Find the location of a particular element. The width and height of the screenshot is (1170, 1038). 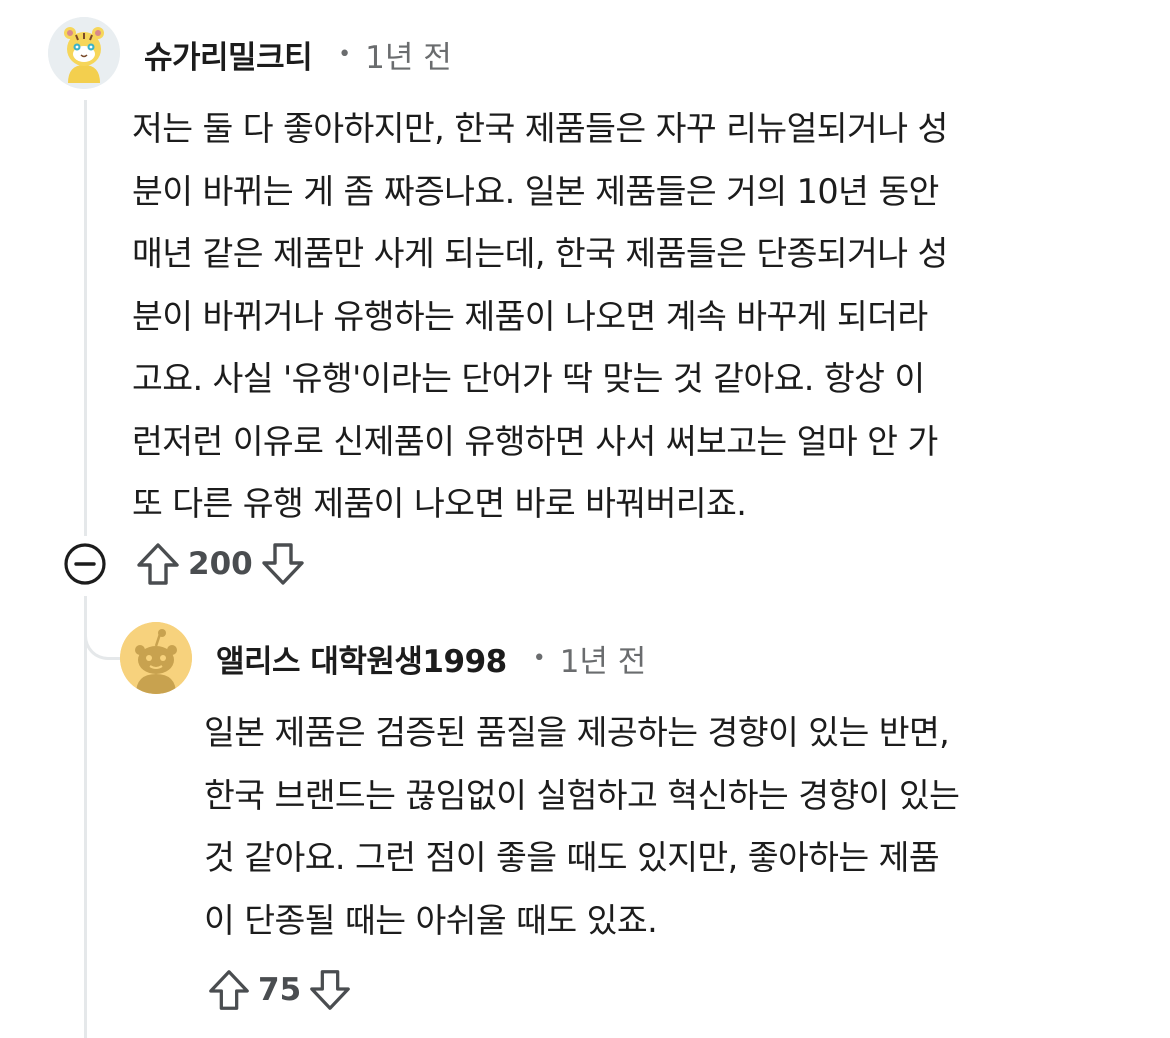

comment-header: 슈가리밀크티 • 1년 전 is located at coordinates (298, 54).